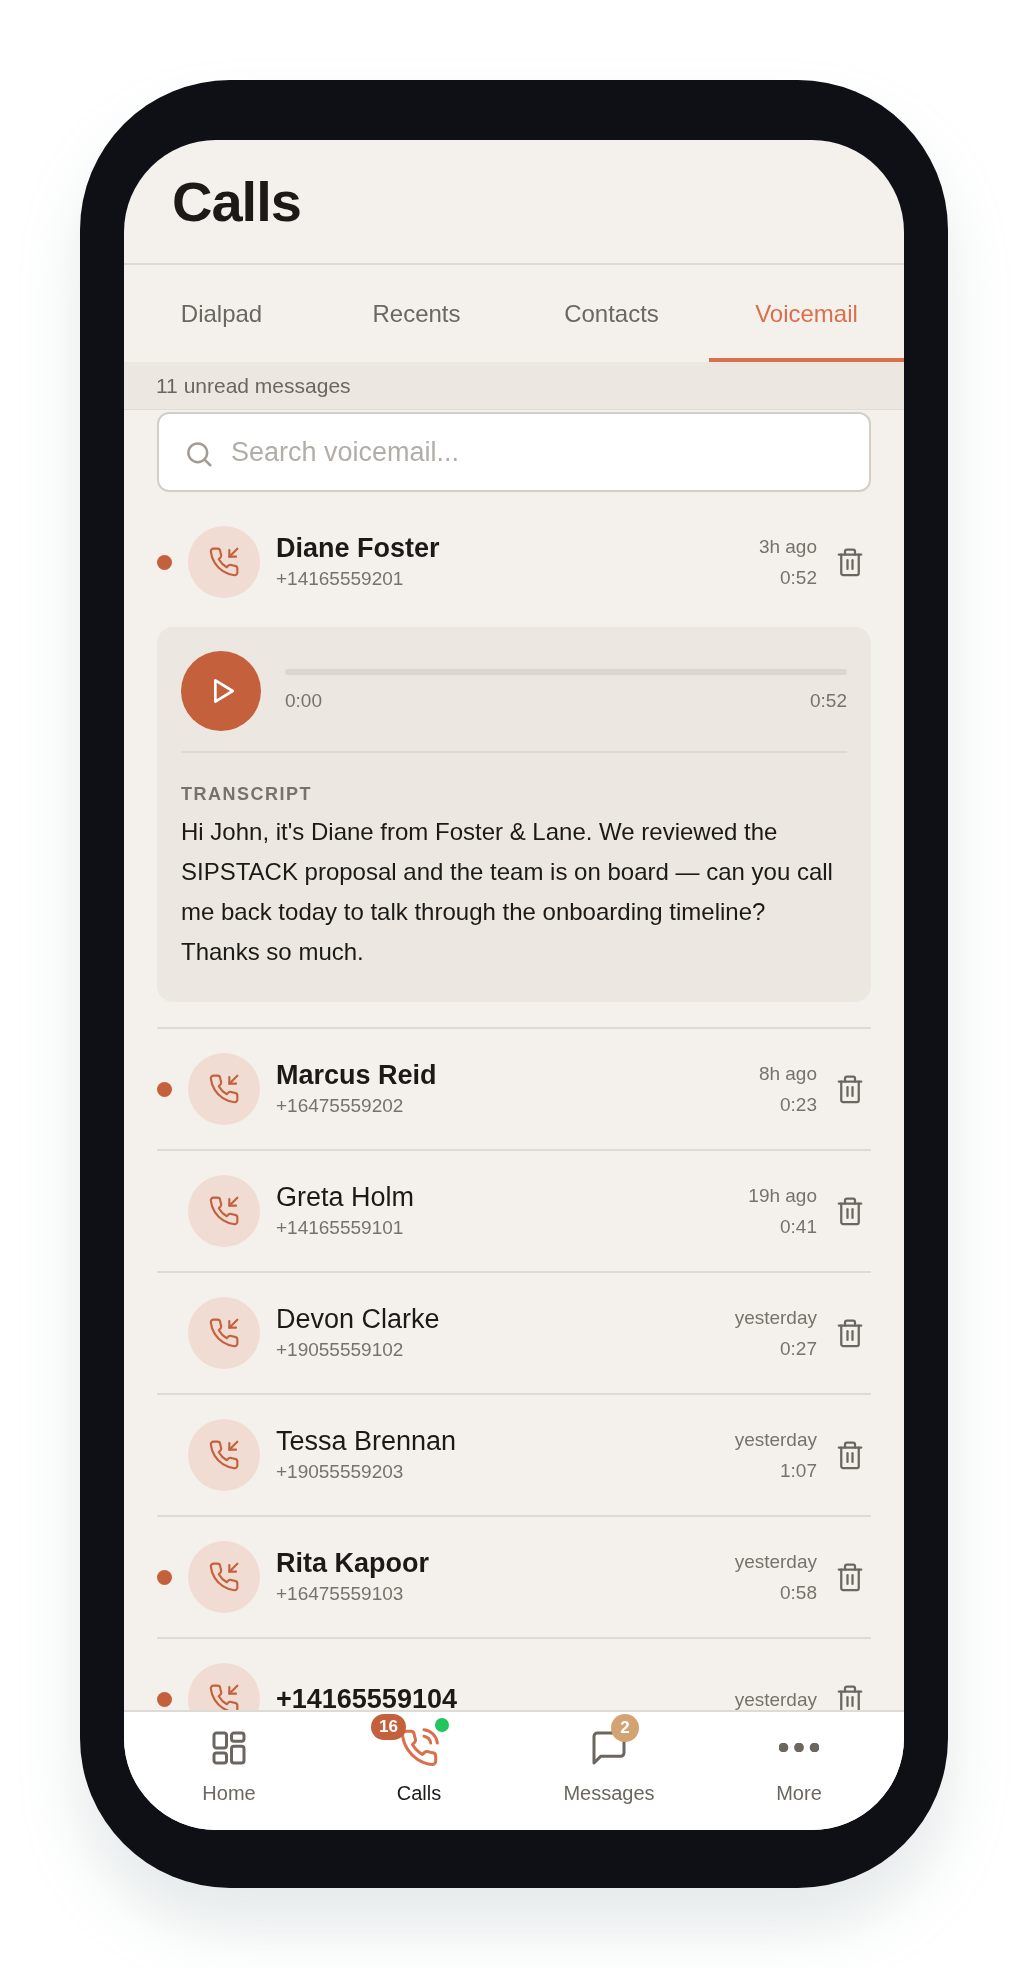 This screenshot has height=1968, width=1028. What do you see at coordinates (609, 1768) in the screenshot?
I see `nav-tab: 2 Messages` at bounding box center [609, 1768].